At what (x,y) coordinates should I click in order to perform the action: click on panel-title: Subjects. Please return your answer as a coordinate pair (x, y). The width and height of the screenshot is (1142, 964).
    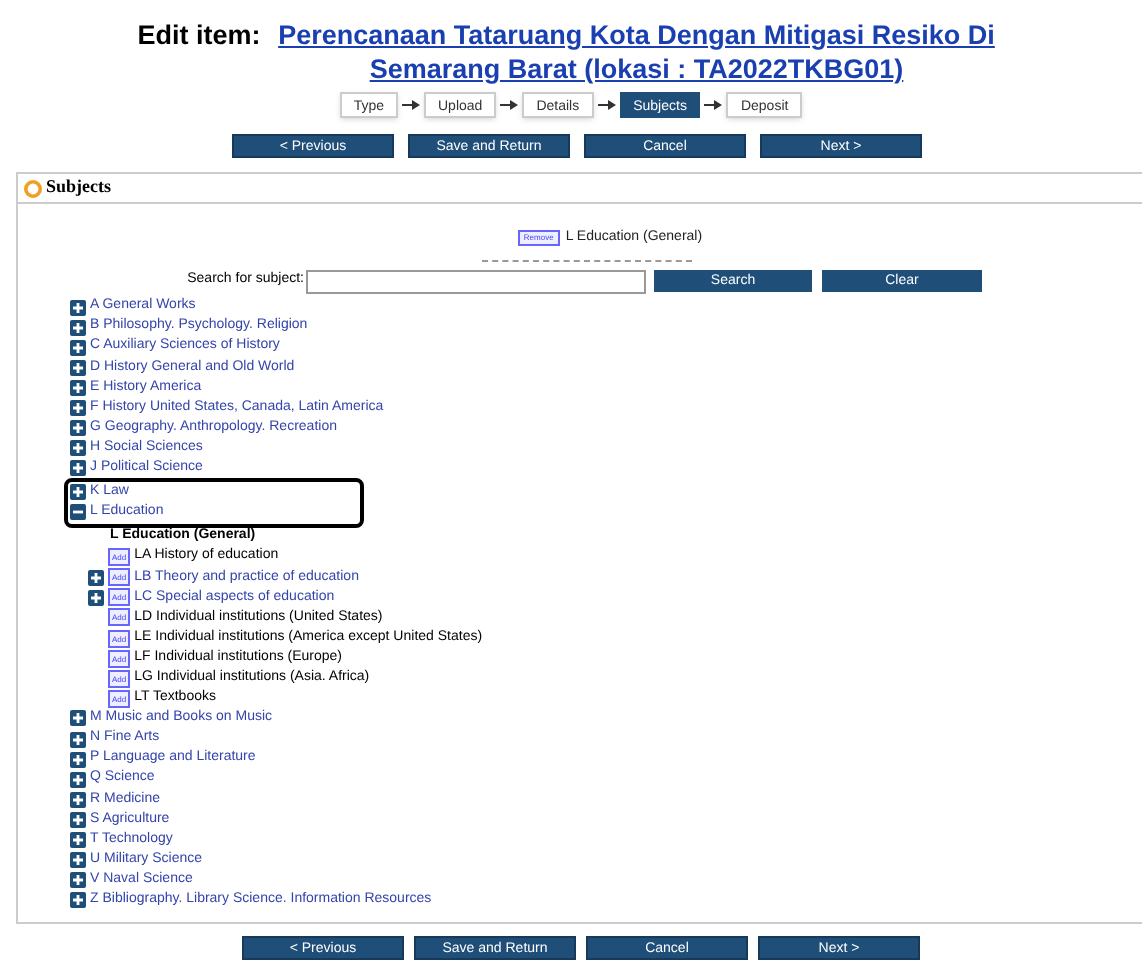
    Looking at the image, I should click on (79, 187).